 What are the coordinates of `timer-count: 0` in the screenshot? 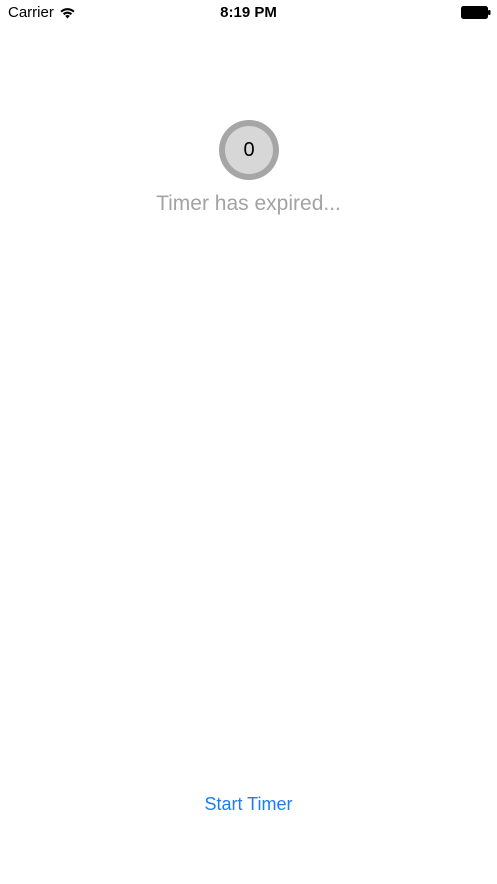 It's located at (249, 150).